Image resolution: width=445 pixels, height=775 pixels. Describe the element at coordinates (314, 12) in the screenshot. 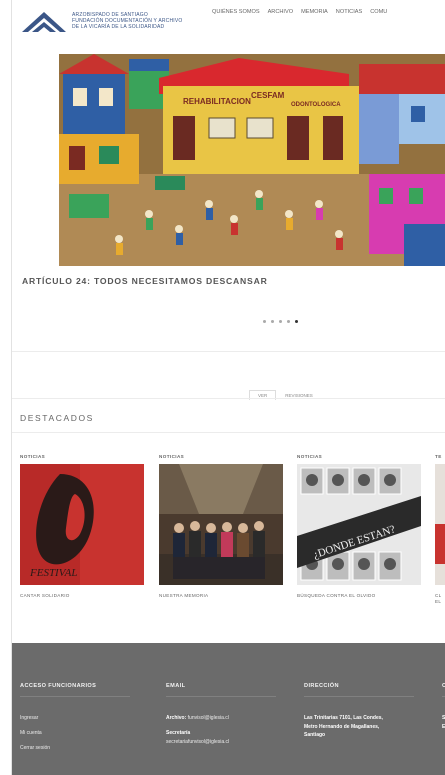

I see `nav-memoria: MEMORIA` at that location.